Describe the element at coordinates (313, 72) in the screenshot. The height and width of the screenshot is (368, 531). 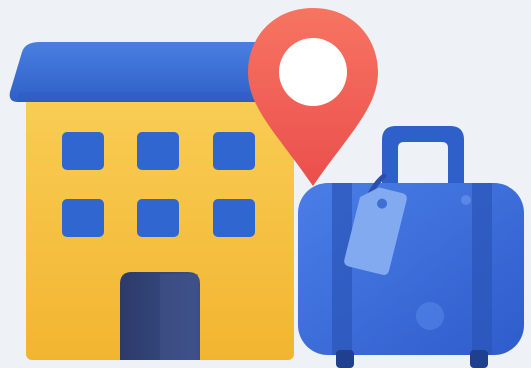
I see `pin-hole` at that location.